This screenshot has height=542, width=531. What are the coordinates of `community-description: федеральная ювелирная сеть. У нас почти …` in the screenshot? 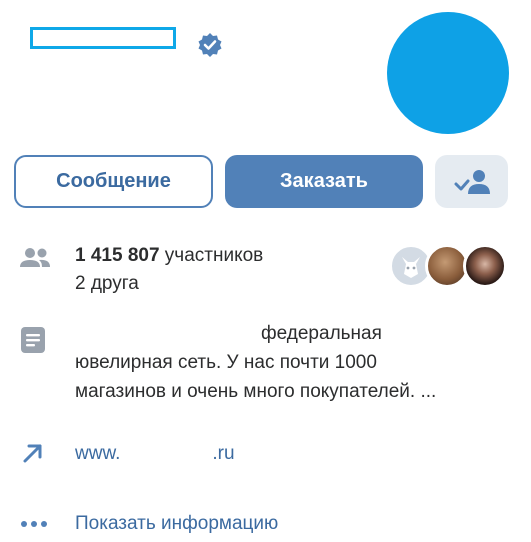 It's located at (285, 363).